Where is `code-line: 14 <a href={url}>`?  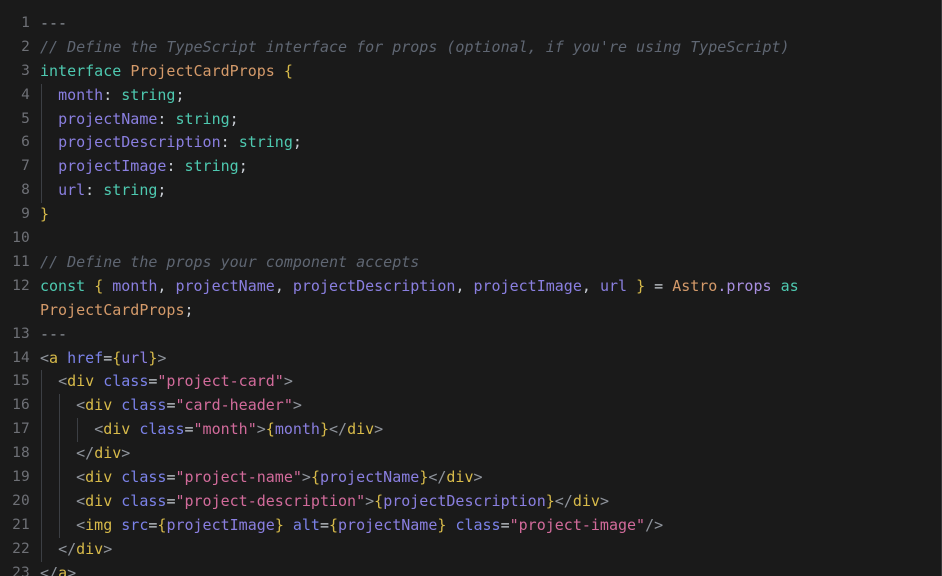 code-line: 14 <a href={url}> is located at coordinates (470, 359).